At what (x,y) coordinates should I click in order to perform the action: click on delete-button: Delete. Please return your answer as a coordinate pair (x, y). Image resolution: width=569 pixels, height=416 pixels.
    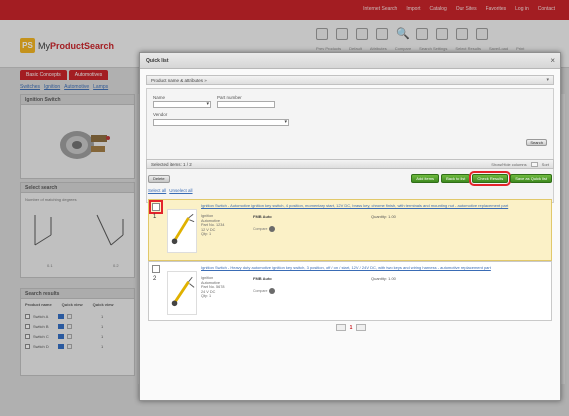
    Looking at the image, I should click on (159, 179).